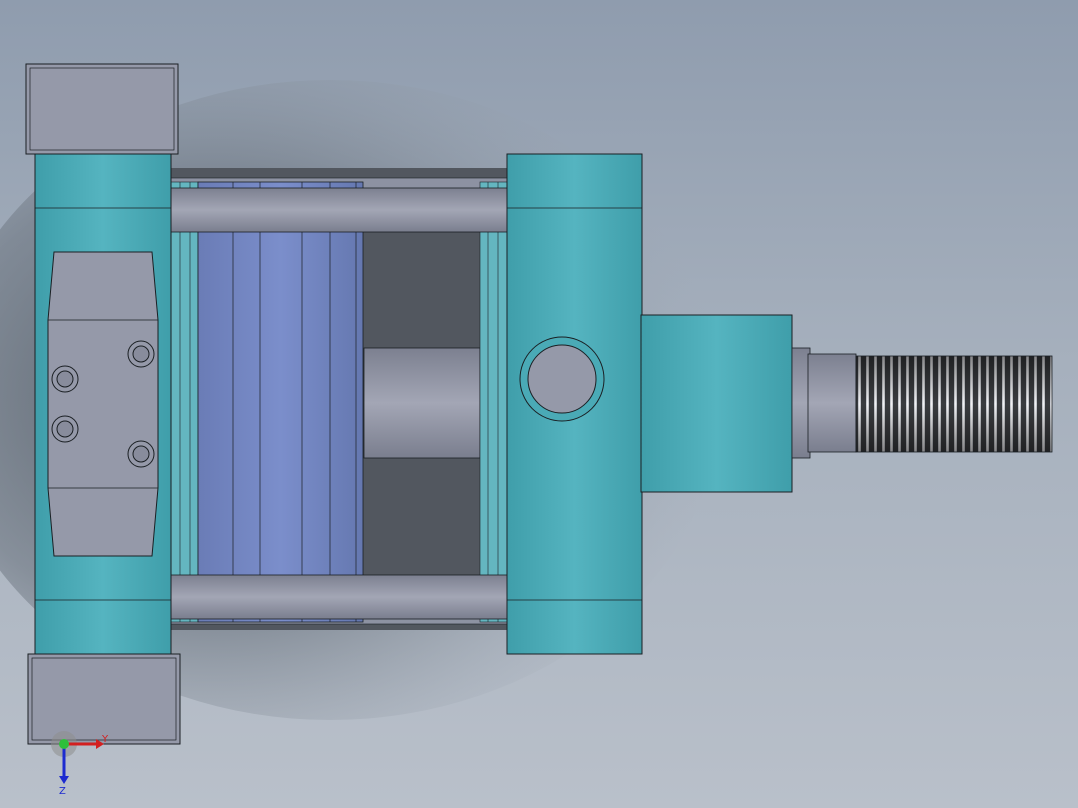 This screenshot has width=1078, height=808. Describe the element at coordinates (832, 403) in the screenshot. I see `rod-shank` at that location.